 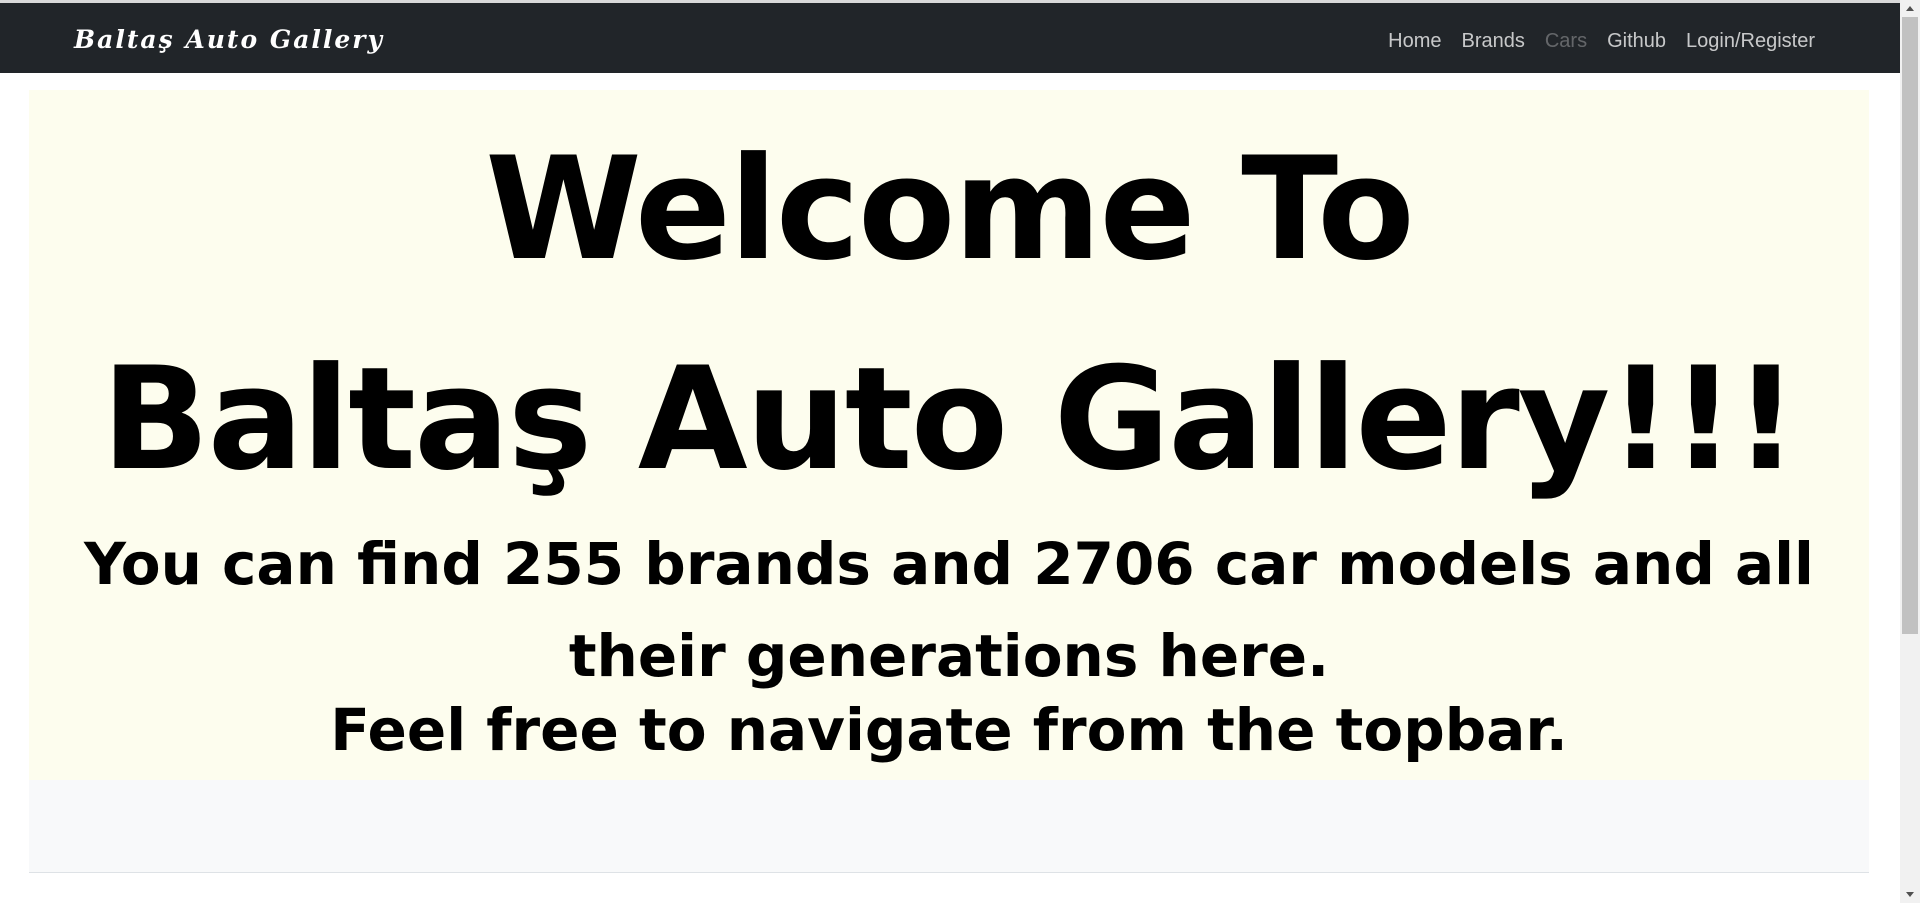 I want to click on nav-link-cars: Cars, so click(x=1566, y=40).